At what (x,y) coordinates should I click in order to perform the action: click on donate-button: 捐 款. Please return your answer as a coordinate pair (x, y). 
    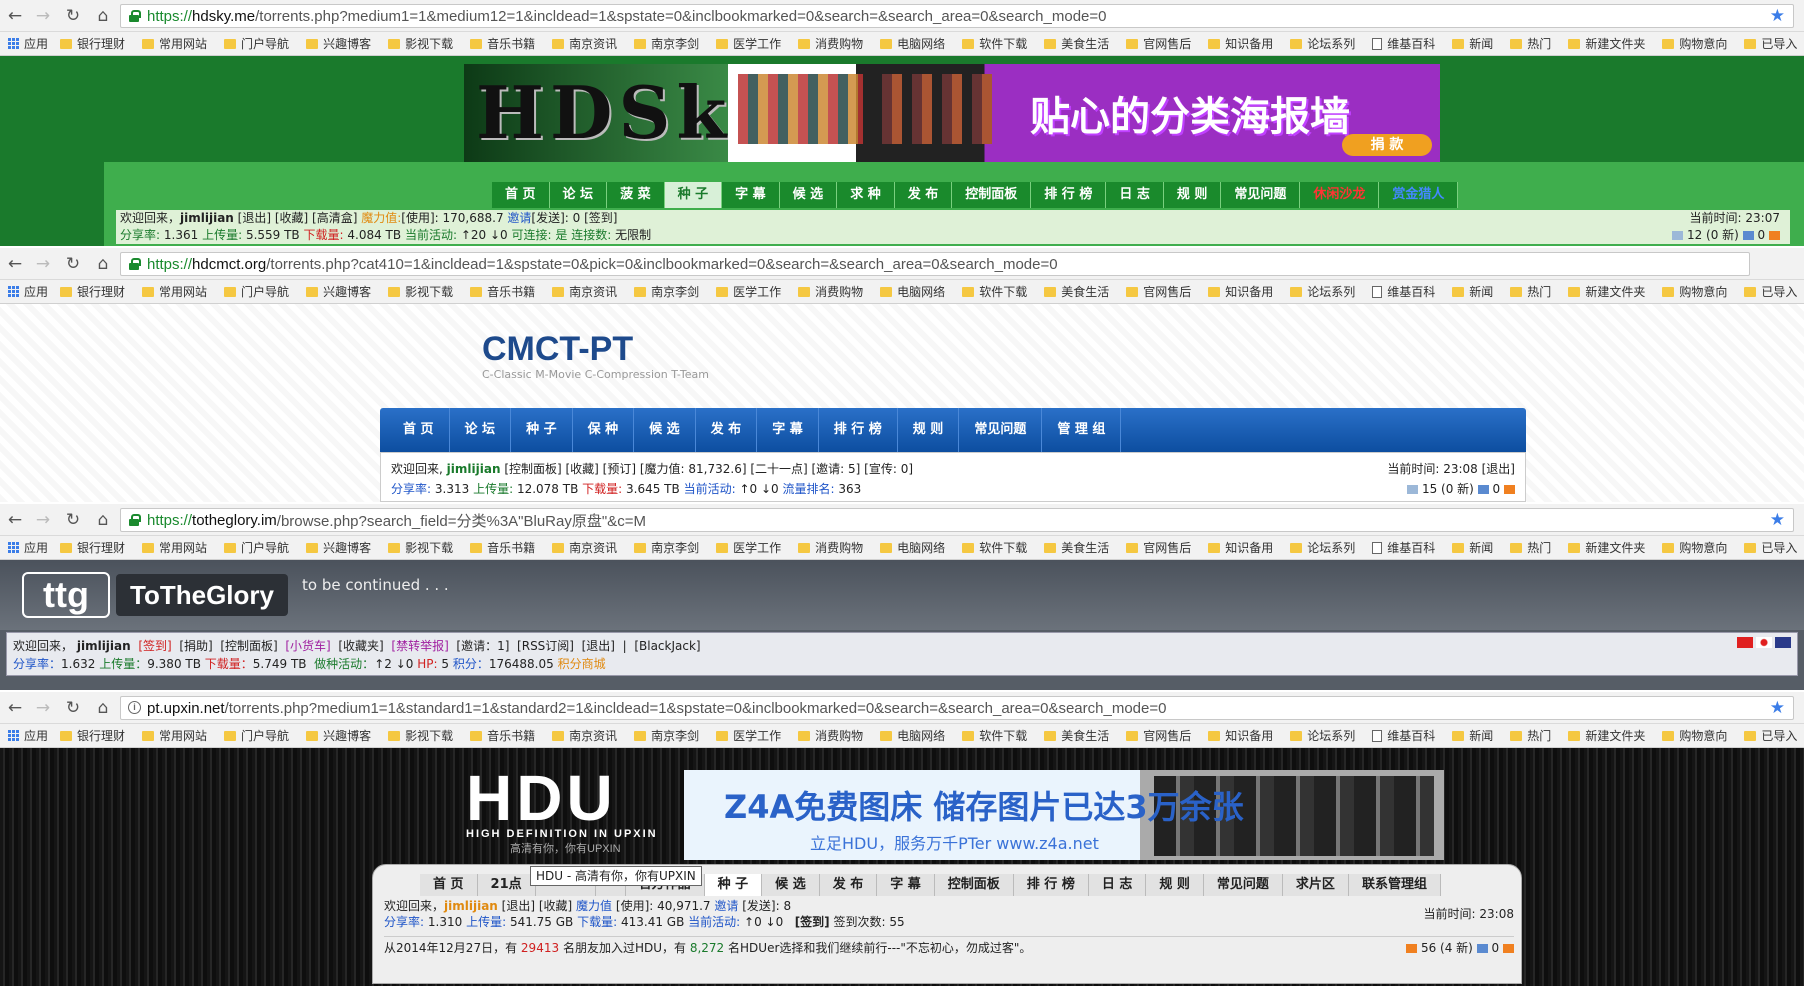
    Looking at the image, I should click on (1387, 145).